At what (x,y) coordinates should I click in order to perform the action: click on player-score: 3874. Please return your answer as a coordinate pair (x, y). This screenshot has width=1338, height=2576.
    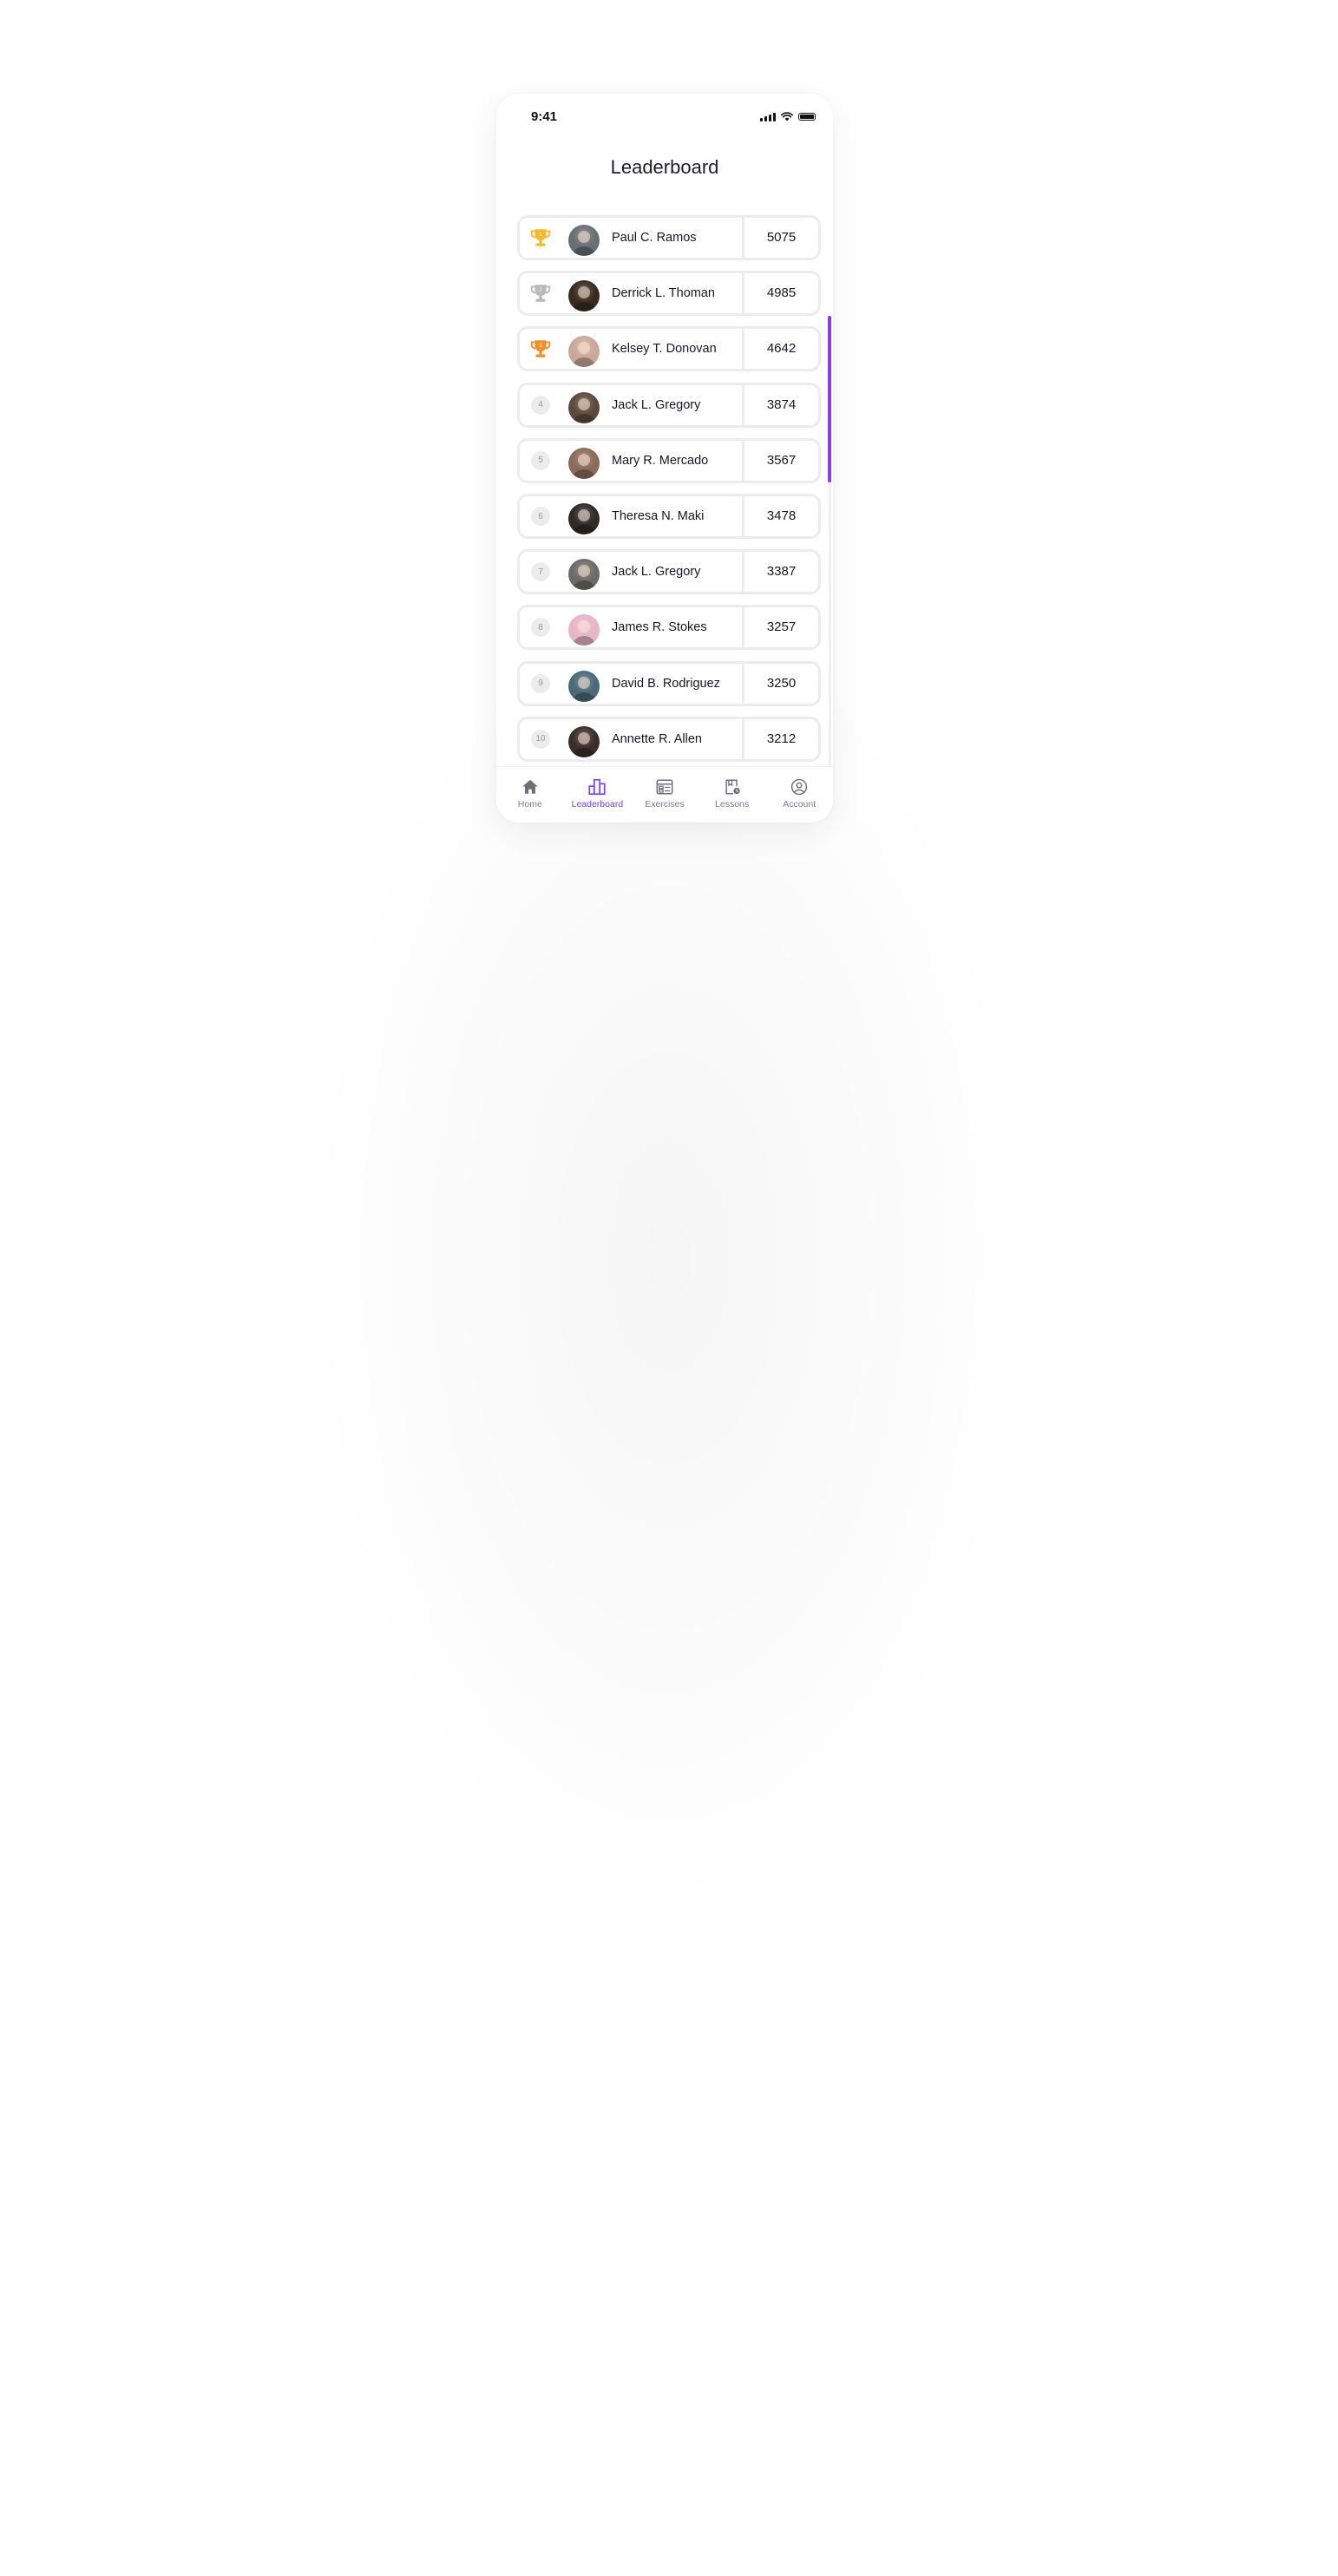
    Looking at the image, I should click on (781, 404).